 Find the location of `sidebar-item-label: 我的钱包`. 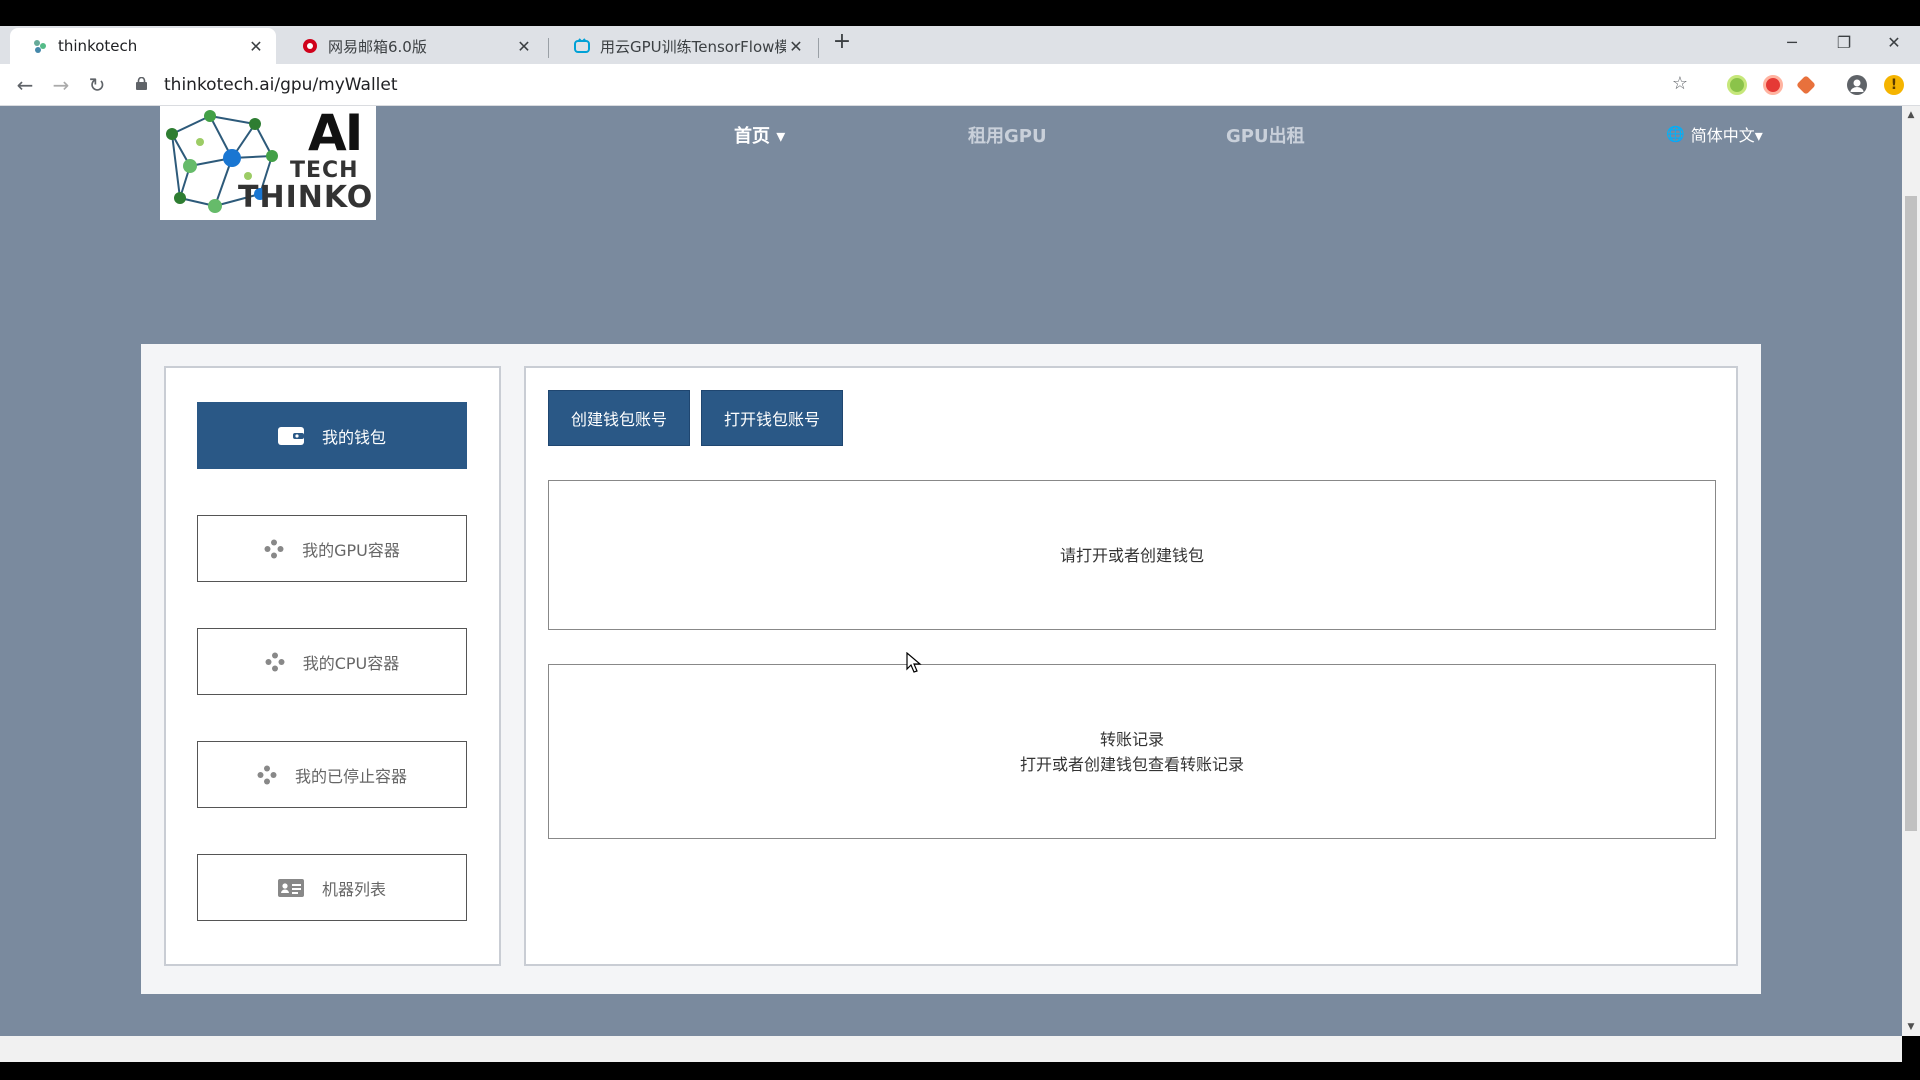

sidebar-item-label: 我的钱包 is located at coordinates (353, 437).